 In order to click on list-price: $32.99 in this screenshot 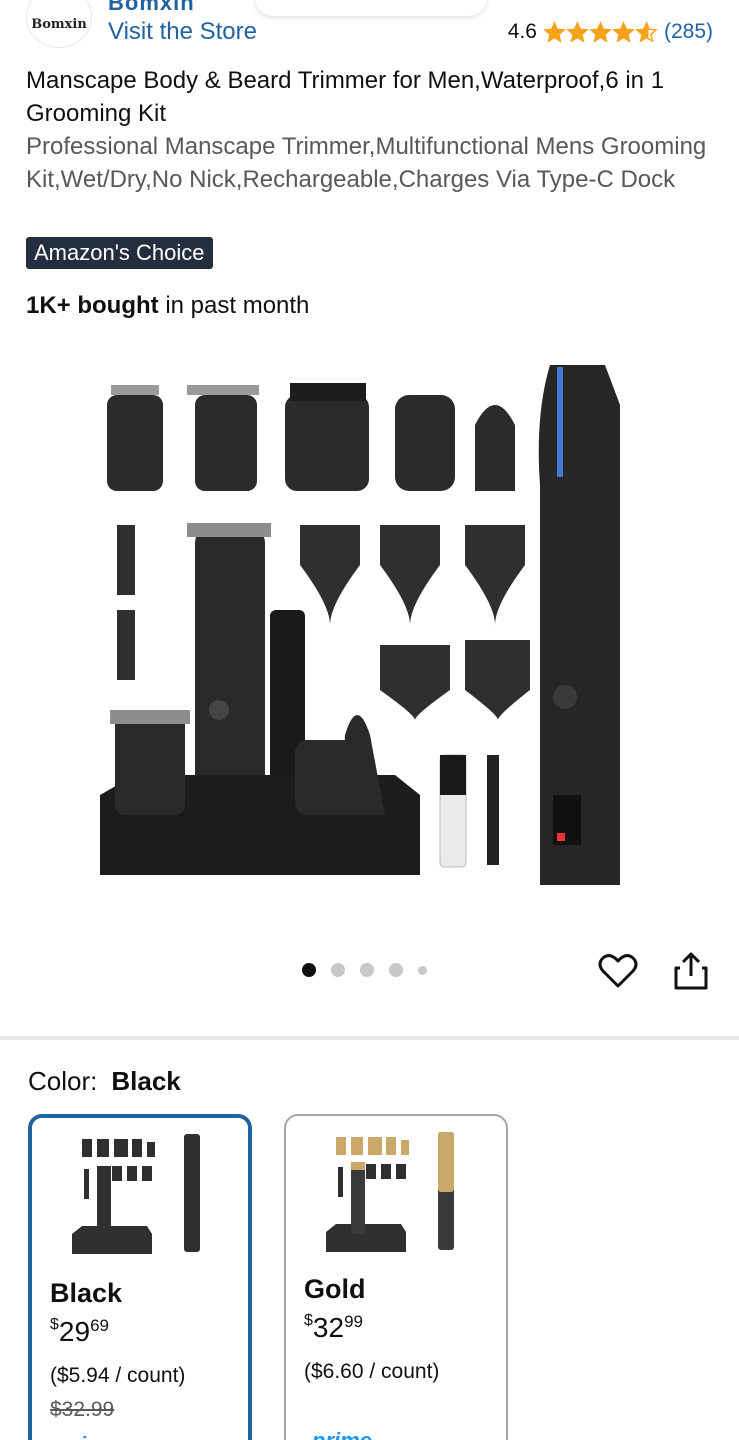, I will do `click(82, 1409)`.